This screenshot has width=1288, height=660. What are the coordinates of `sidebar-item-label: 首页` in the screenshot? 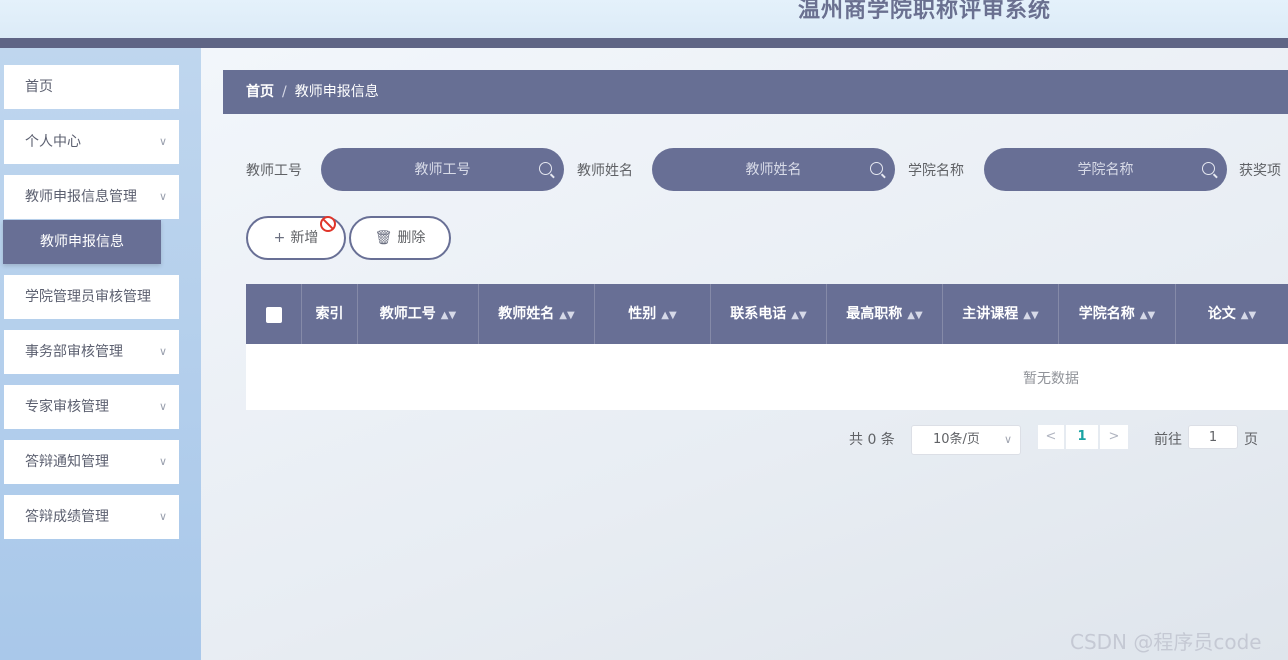 It's located at (39, 87).